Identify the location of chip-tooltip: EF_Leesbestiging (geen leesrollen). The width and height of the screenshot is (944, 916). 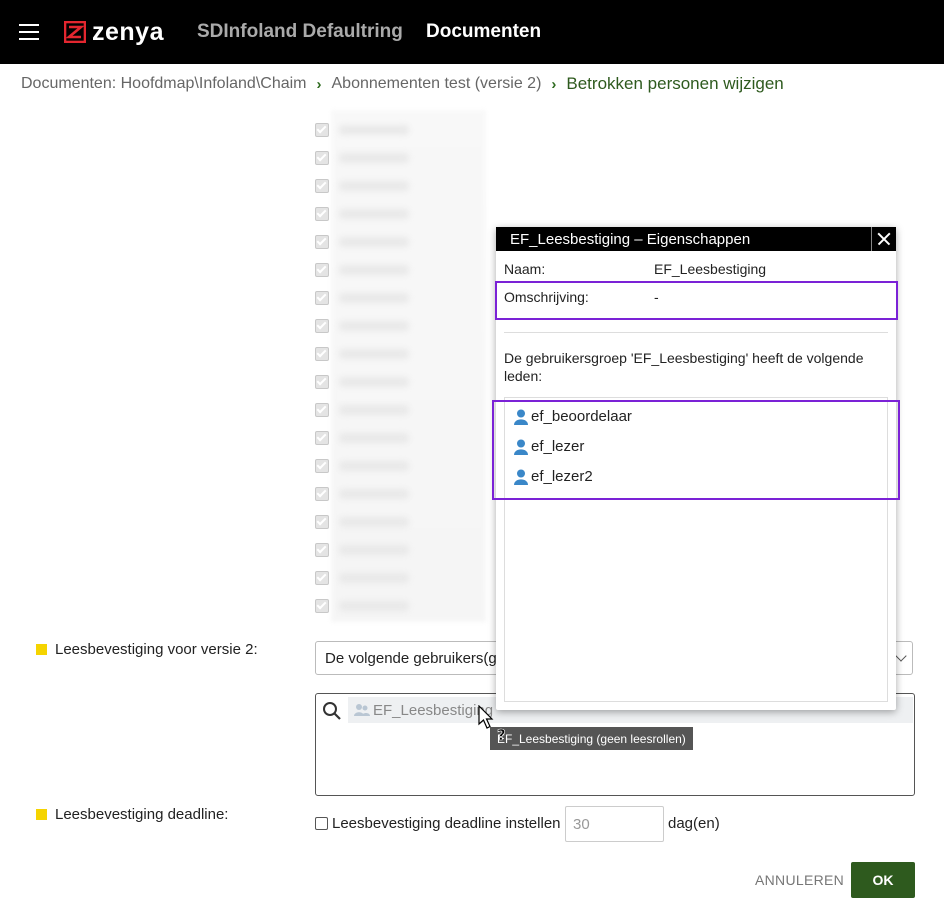
(591, 738).